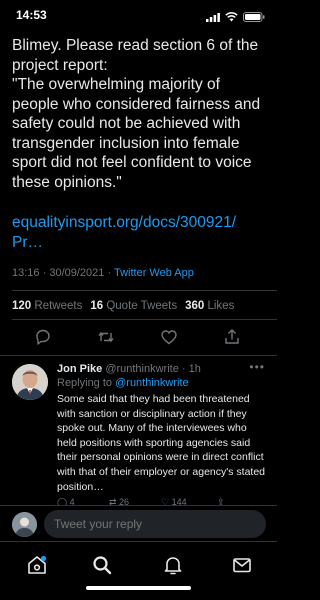  I want to click on reply-age: · 1h, so click(191, 369).